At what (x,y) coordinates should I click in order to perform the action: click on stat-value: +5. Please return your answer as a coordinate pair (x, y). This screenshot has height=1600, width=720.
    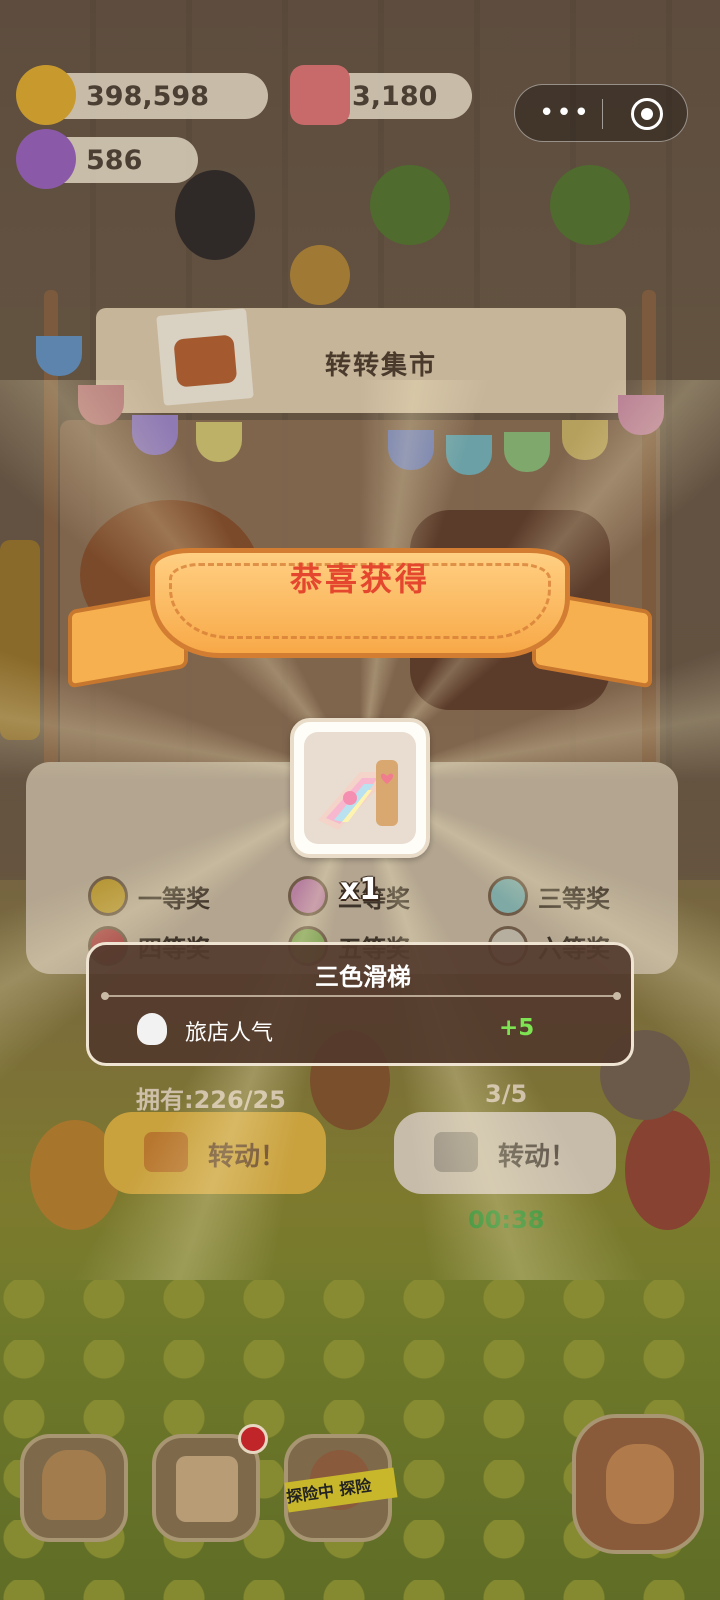
    Looking at the image, I should click on (517, 1028).